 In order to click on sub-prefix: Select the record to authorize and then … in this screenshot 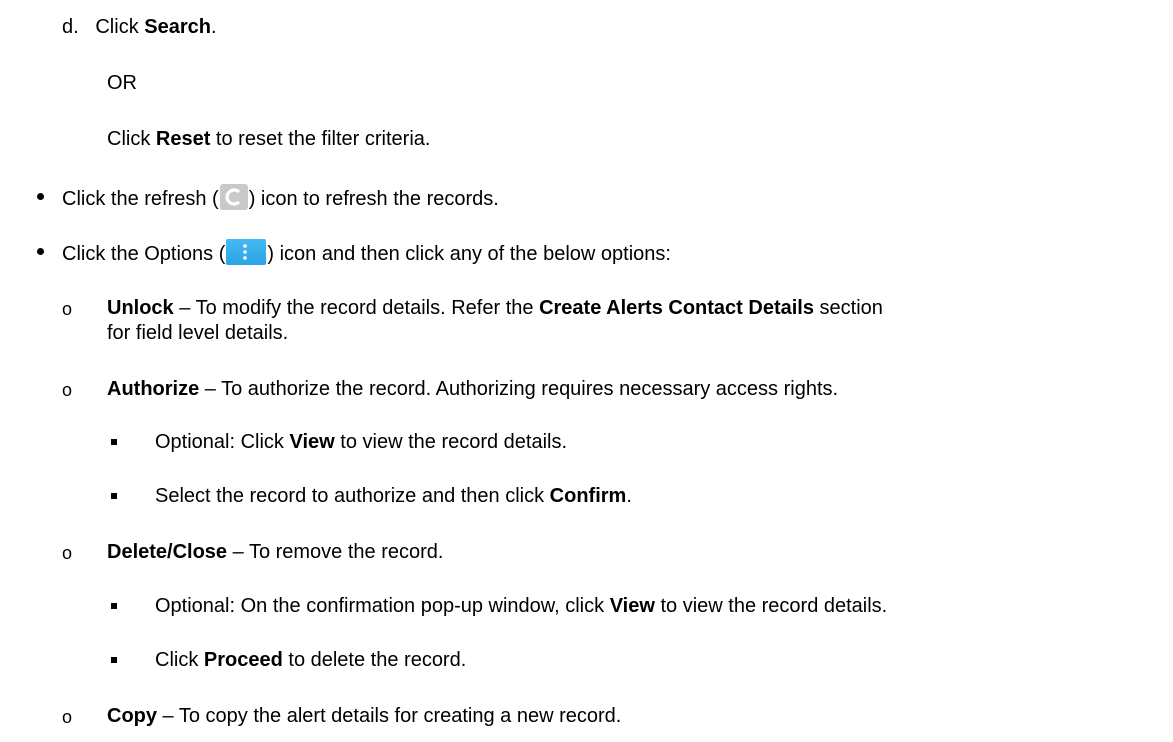, I will do `click(352, 496)`.